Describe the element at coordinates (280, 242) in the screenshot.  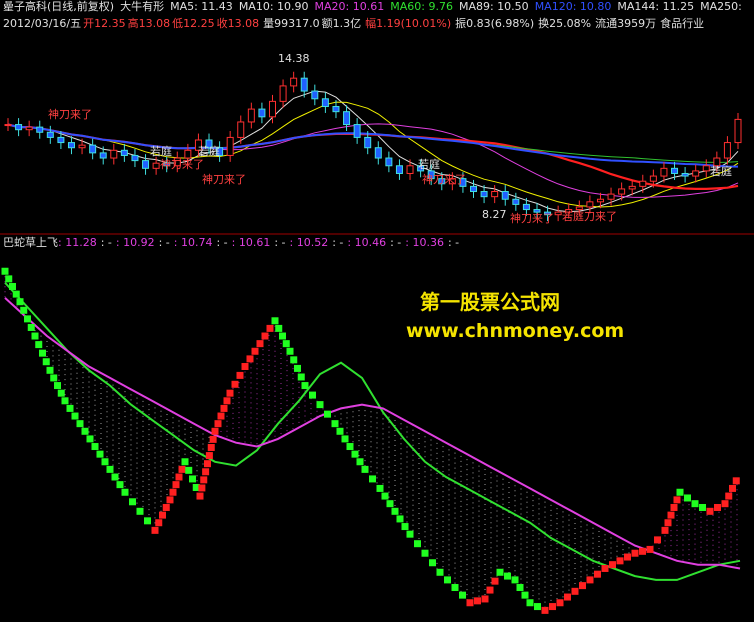
I see `indicator-value-7: : -` at that location.